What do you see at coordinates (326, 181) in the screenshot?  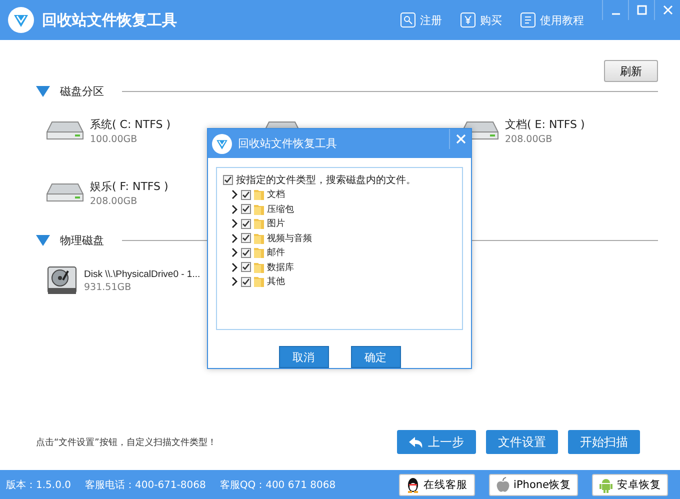 I see `tree-label: 按指定的文件类型，搜索磁盘内的文件。` at bounding box center [326, 181].